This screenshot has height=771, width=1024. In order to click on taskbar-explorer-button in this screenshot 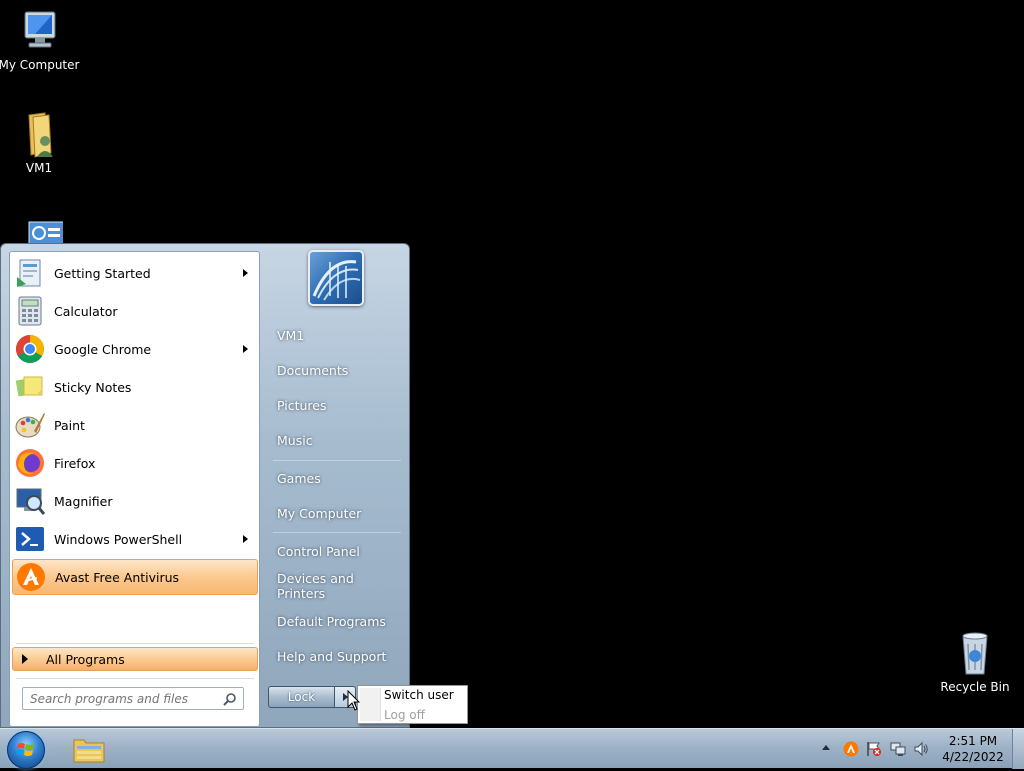, I will do `click(89, 749)`.